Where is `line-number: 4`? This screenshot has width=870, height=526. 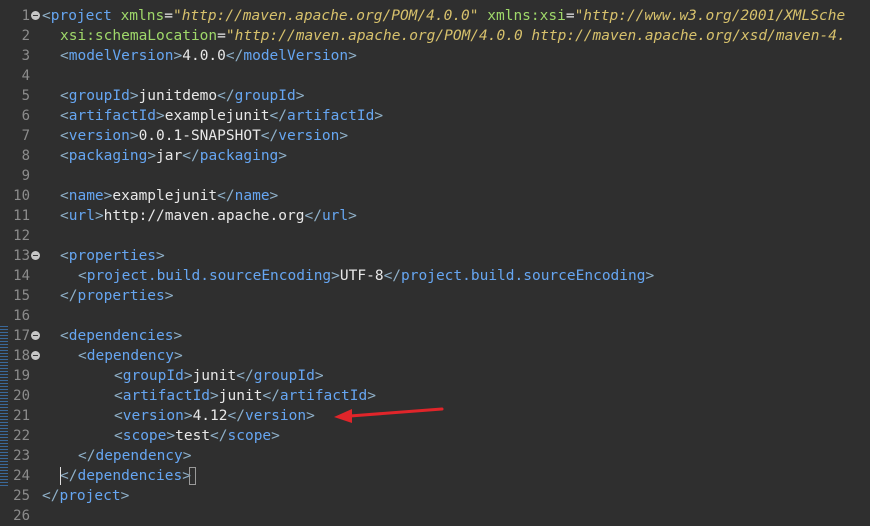
line-number: 4 is located at coordinates (25, 76).